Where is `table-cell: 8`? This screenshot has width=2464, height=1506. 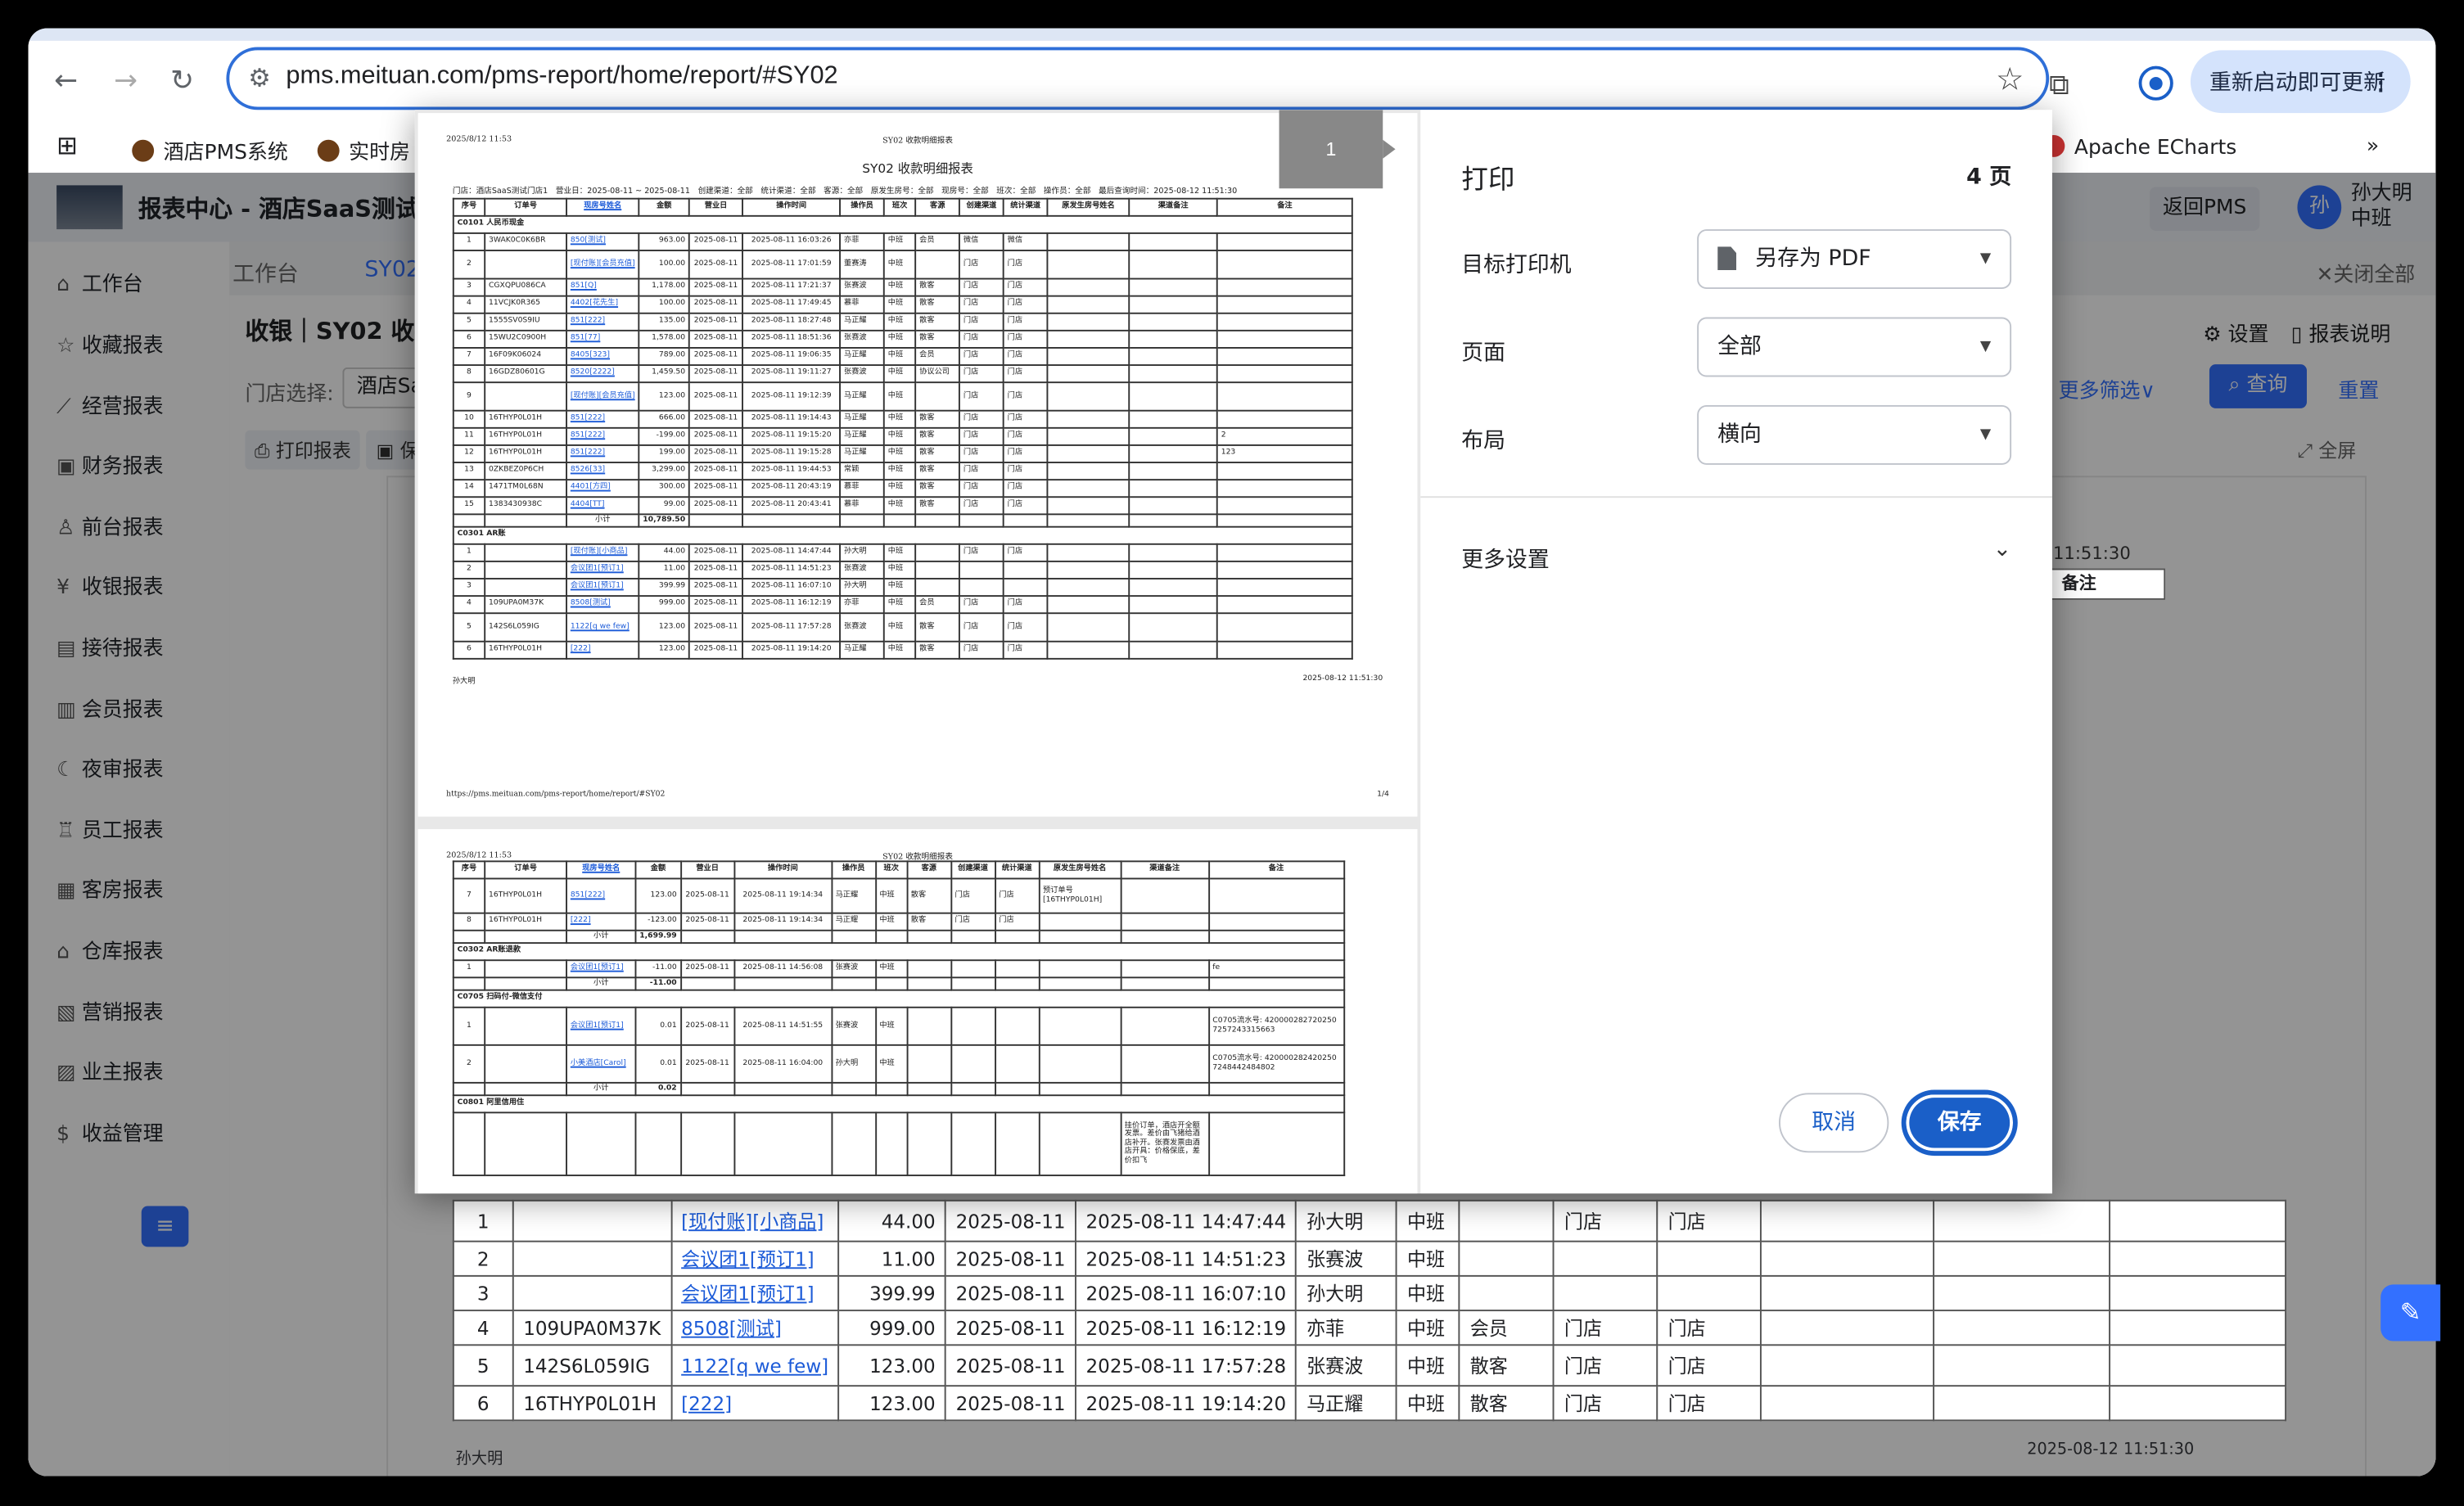
table-cell: 8 is located at coordinates (469, 374).